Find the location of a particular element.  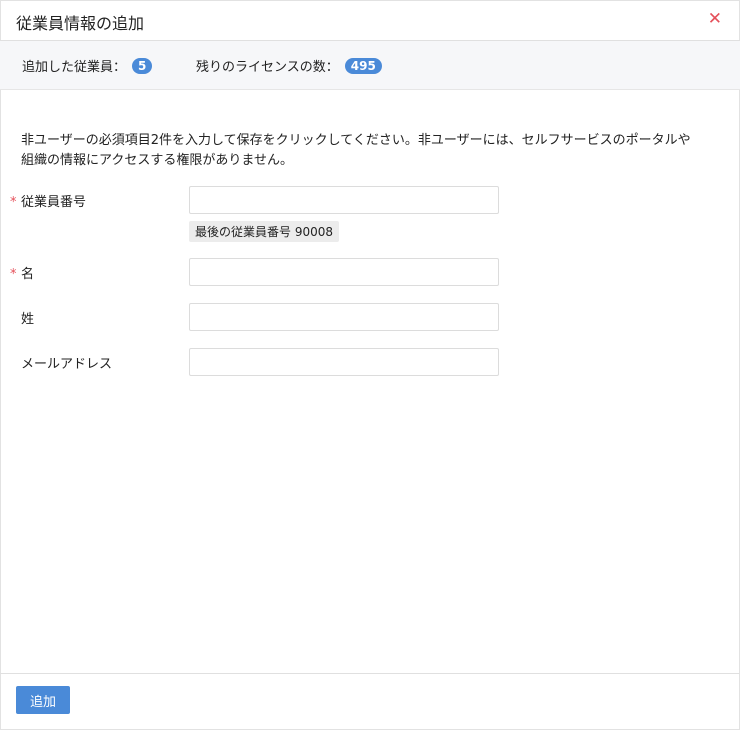

remaining-stat: 残りのライセンスの数： 495 is located at coordinates (289, 65).